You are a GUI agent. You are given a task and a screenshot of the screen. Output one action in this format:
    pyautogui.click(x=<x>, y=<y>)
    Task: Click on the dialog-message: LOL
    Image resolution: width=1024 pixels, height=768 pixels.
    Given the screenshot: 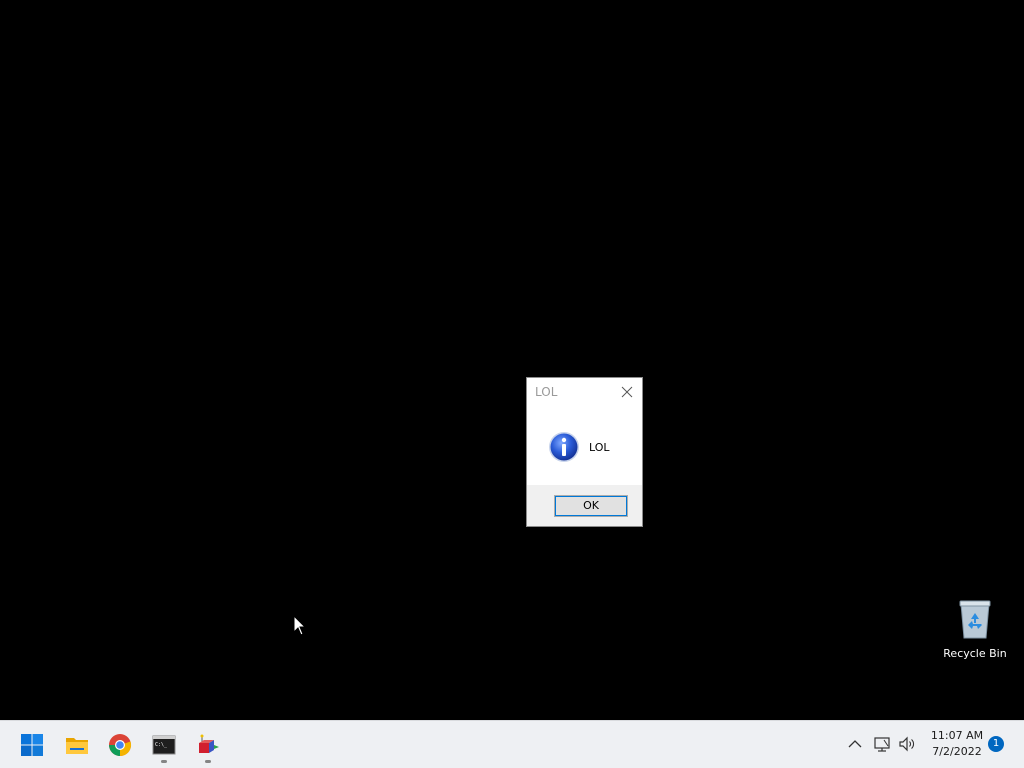 What is the action you would take?
    pyautogui.click(x=599, y=447)
    